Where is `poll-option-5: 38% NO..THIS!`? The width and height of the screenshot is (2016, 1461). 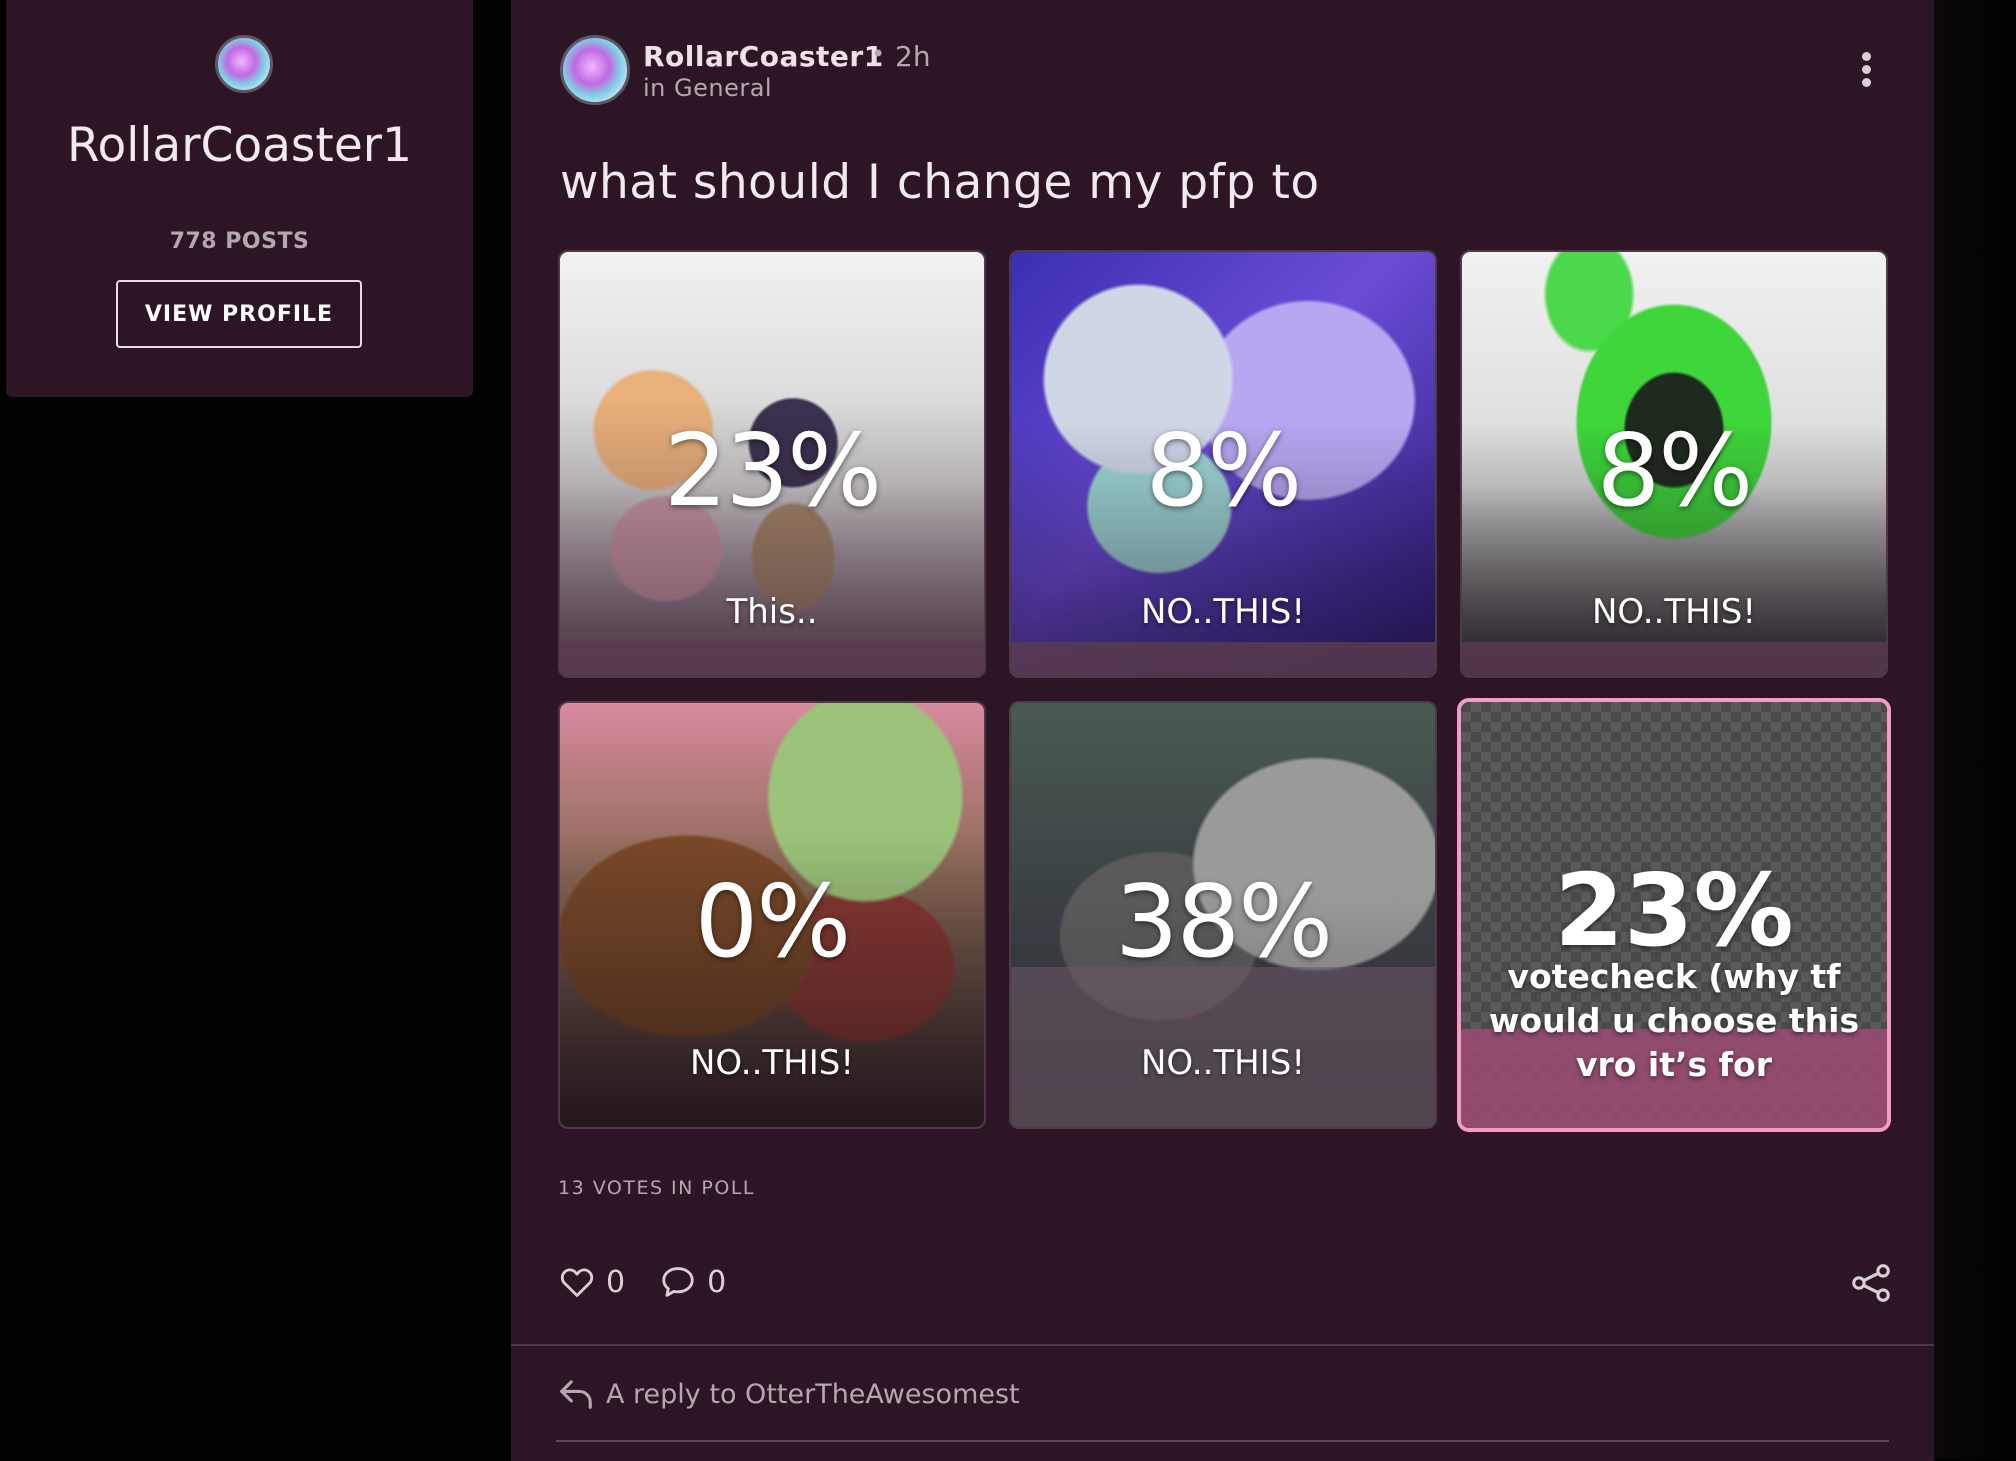 poll-option-5: 38% NO..THIS! is located at coordinates (1223, 915).